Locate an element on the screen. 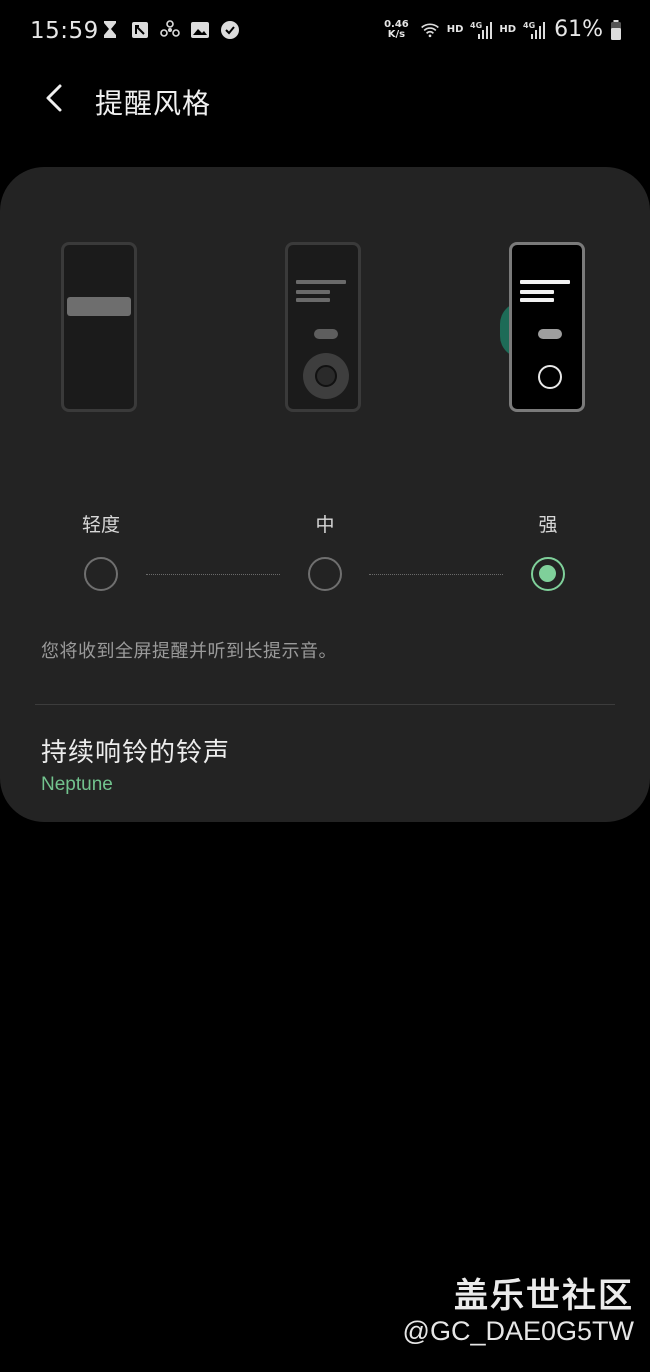 Image resolution: width=650 pixels, height=1372 pixels. notification-icons is located at coordinates (170, 30).